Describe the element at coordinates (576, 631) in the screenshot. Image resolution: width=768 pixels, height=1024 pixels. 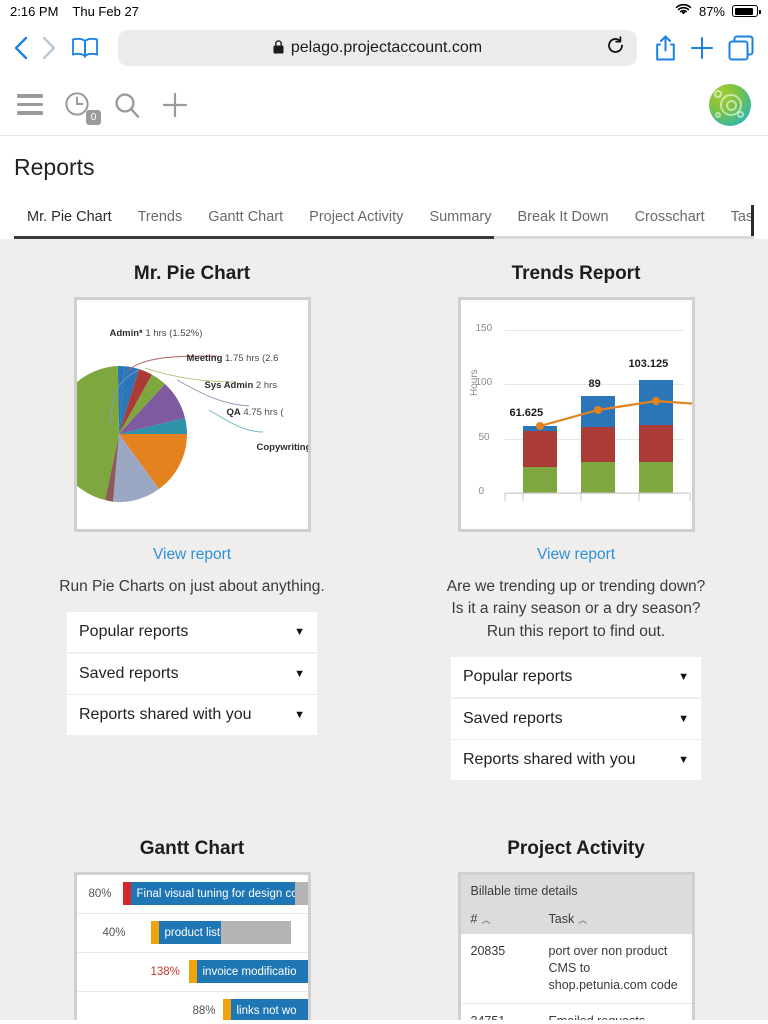
I see `card-blurb-trends-line3: Run this report to find out.` at that location.